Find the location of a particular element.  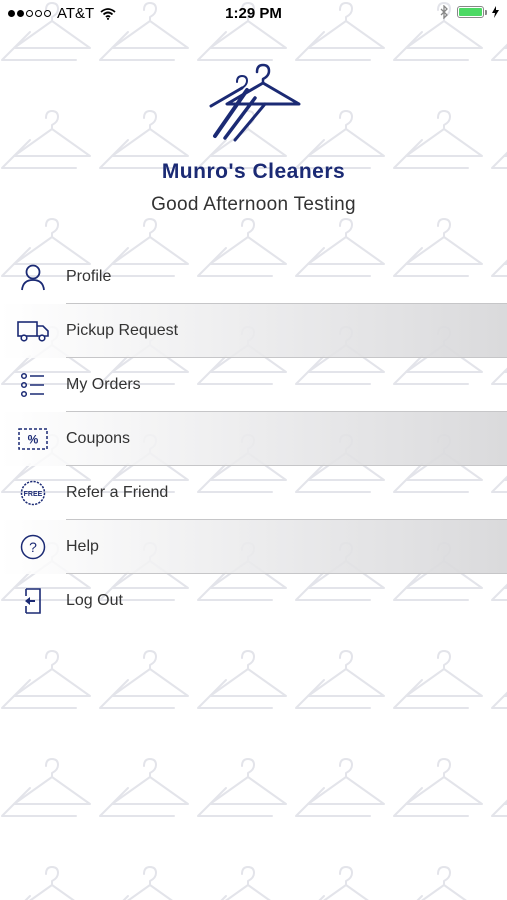

free-badge-text: FREE is located at coordinates (33, 494).